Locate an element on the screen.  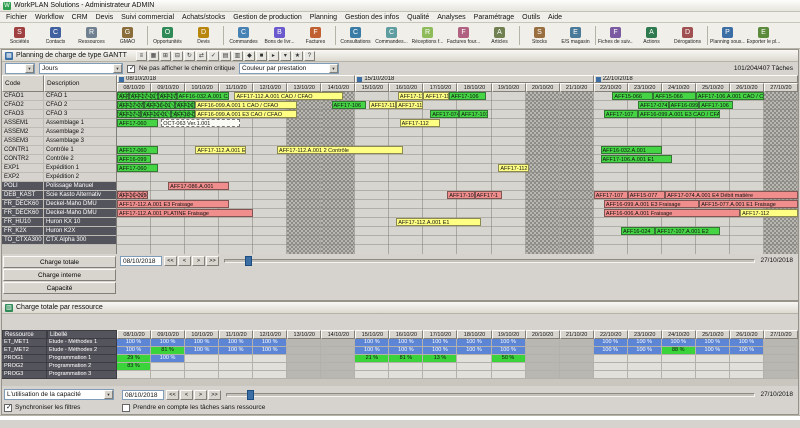
gantt-task-bar: AFF17-112.A.001 CAO / CFAO is located at coordinates (289, 96).